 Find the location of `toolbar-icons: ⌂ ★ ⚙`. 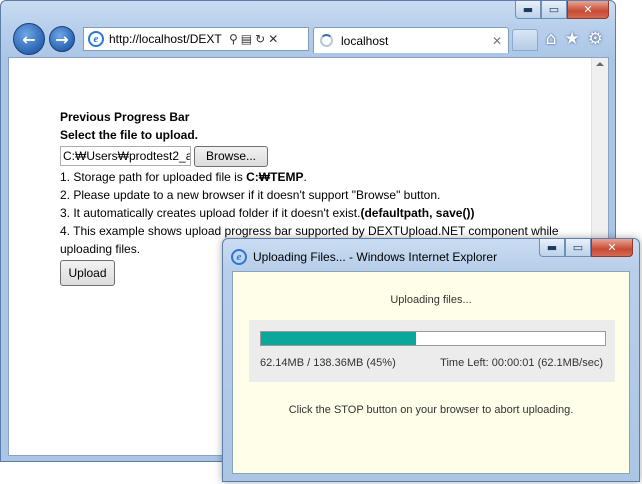

toolbar-icons: ⌂ ★ ⚙ is located at coordinates (574, 39).